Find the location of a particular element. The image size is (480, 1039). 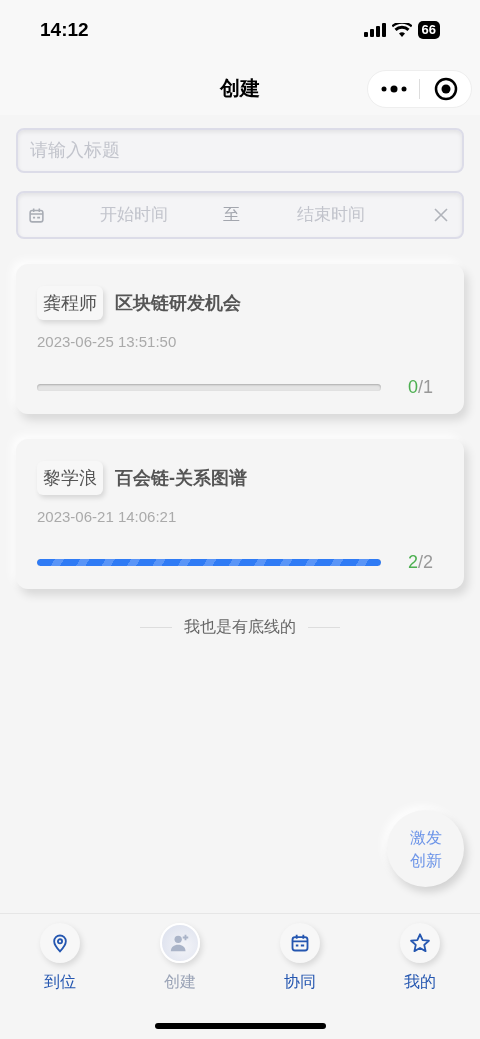

page-title: 创建 is located at coordinates (240, 88).